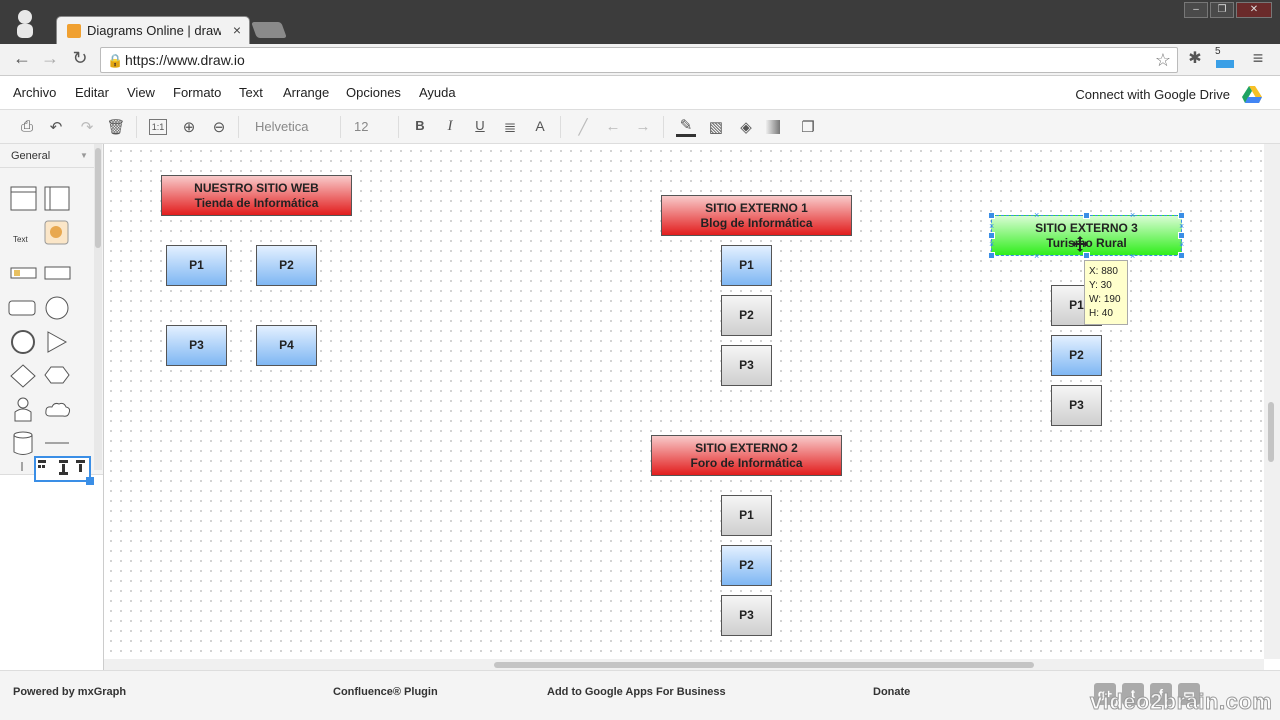 The image size is (1280, 720). What do you see at coordinates (1195, 58) in the screenshot?
I see `extension-bug-icon: ✱` at bounding box center [1195, 58].